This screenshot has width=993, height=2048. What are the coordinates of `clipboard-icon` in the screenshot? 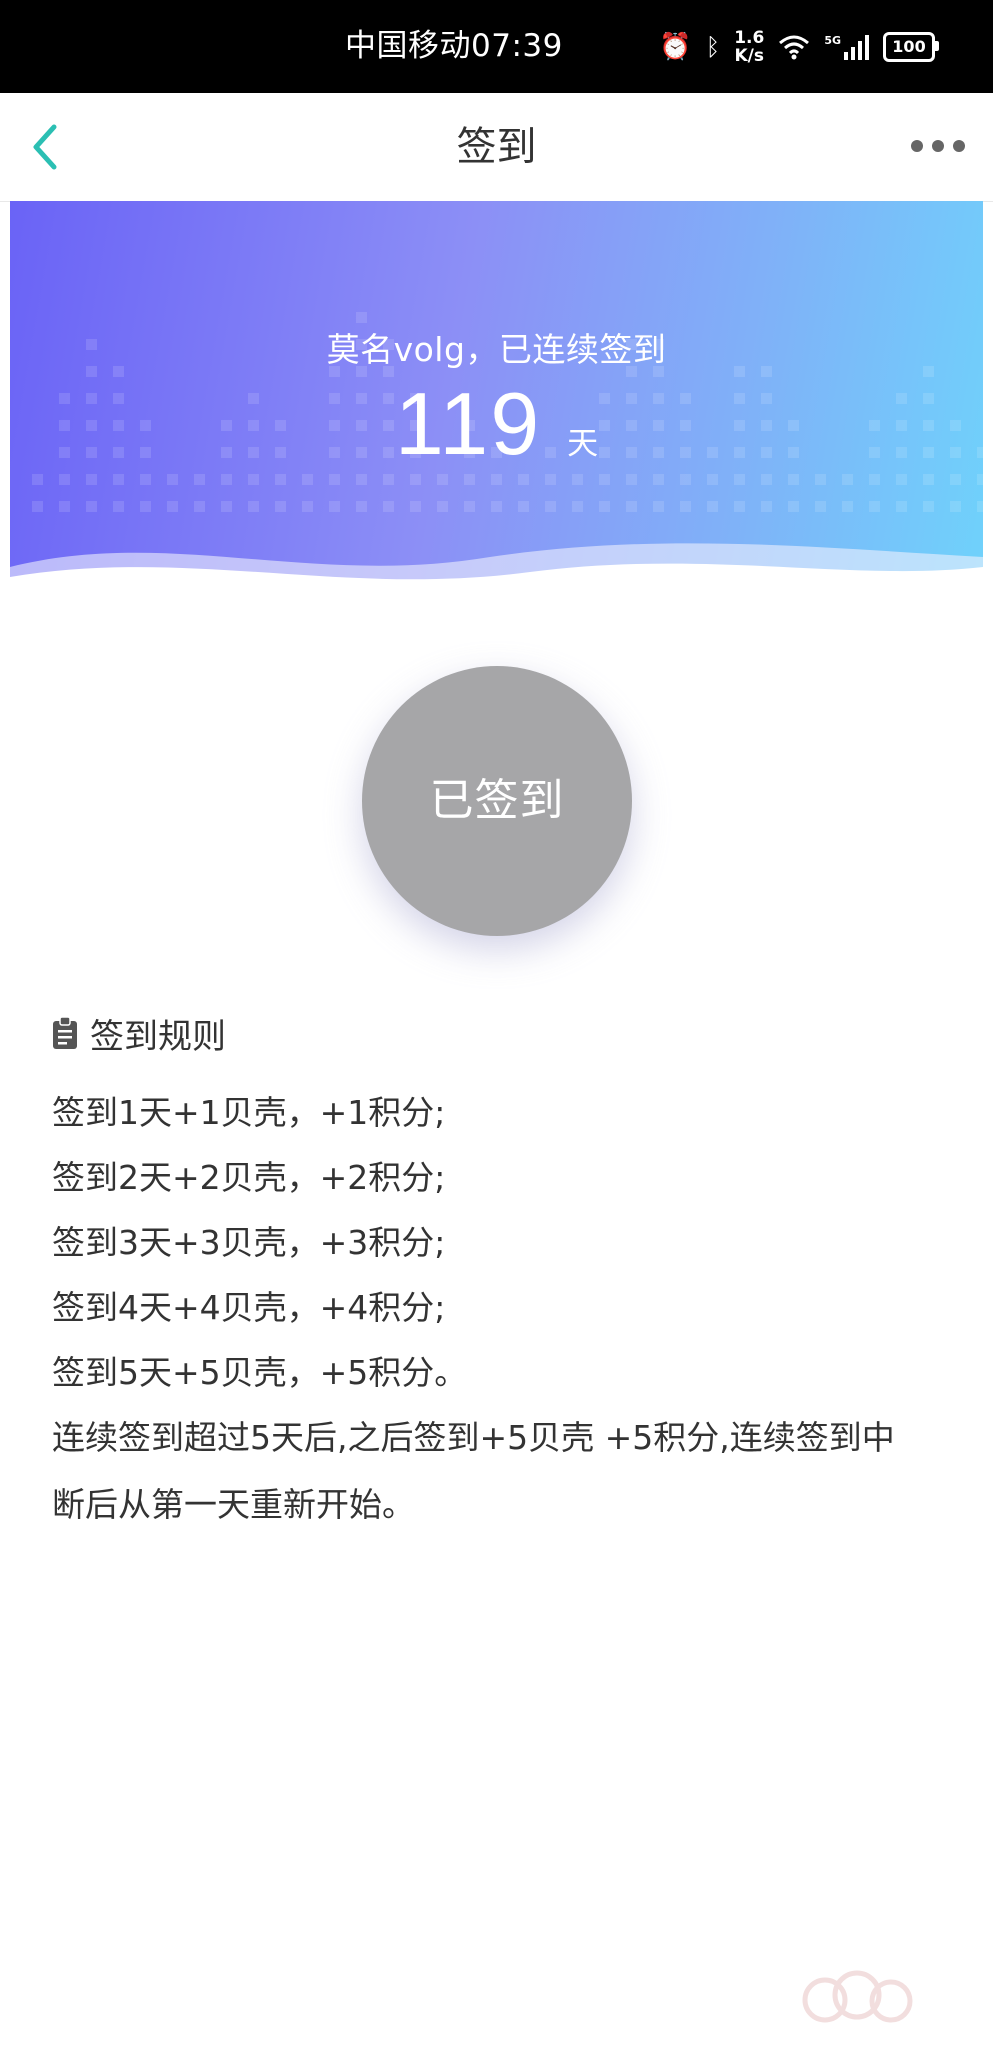 It's located at (65, 1032).